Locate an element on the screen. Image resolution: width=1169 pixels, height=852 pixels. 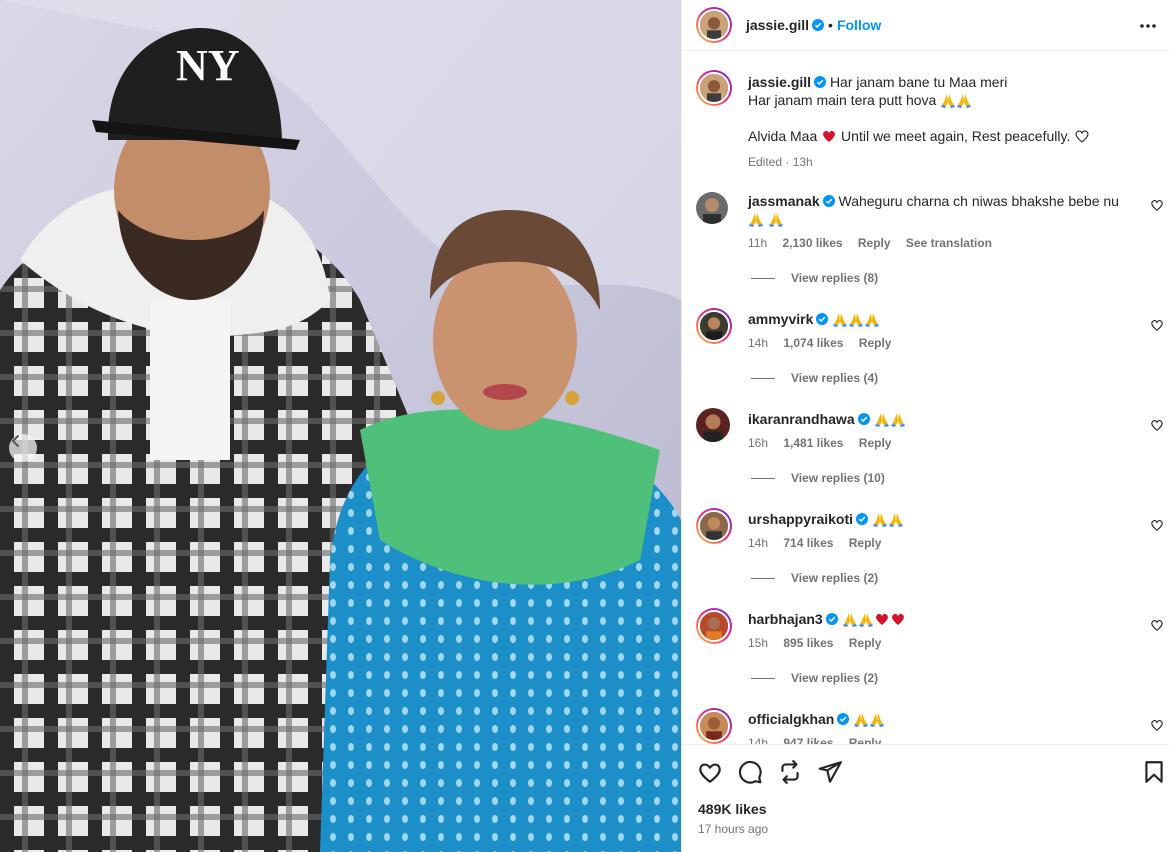
post-time: 17 hours ago is located at coordinates (733, 829).